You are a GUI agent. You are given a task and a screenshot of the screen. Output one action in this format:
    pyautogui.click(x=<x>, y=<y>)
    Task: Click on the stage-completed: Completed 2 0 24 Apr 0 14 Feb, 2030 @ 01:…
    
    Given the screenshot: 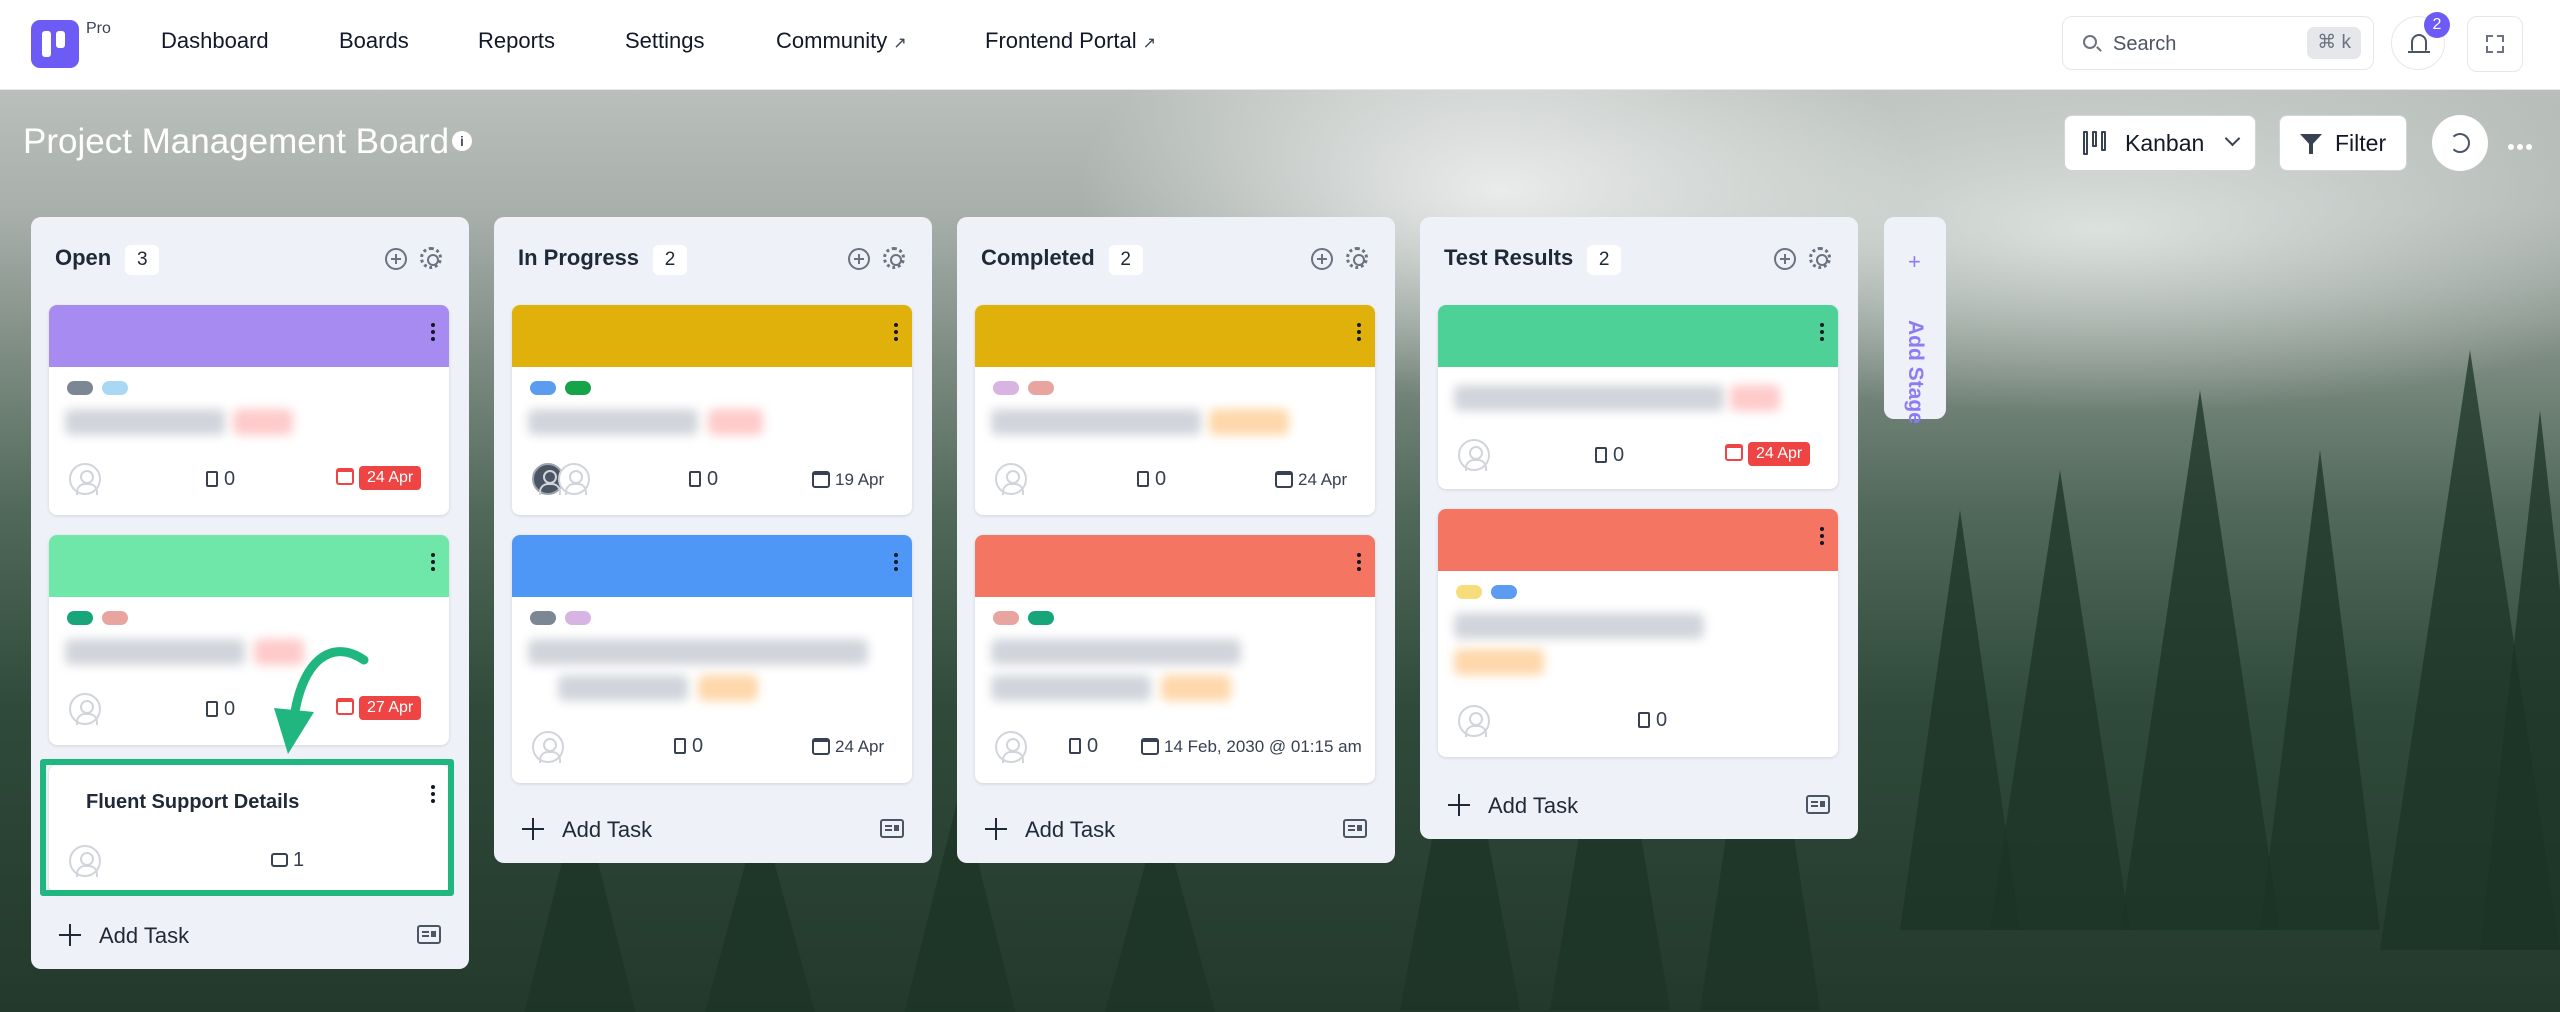 What is the action you would take?
    pyautogui.click(x=1176, y=540)
    